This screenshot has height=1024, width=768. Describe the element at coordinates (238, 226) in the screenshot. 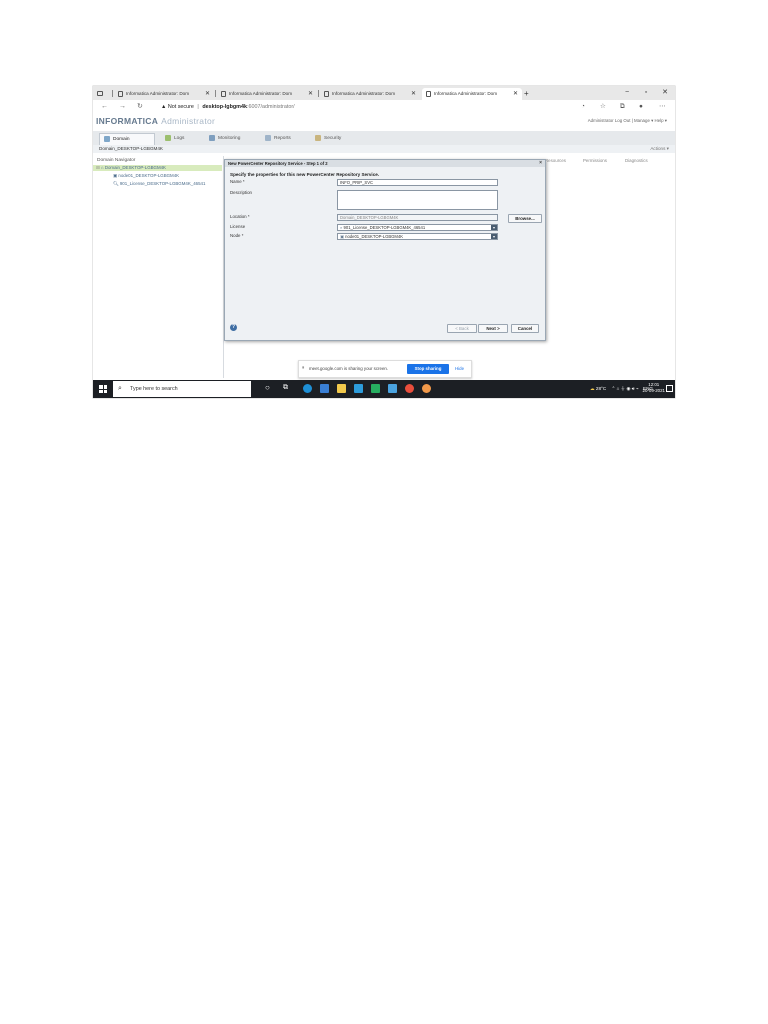

I see `license-label: License` at that location.